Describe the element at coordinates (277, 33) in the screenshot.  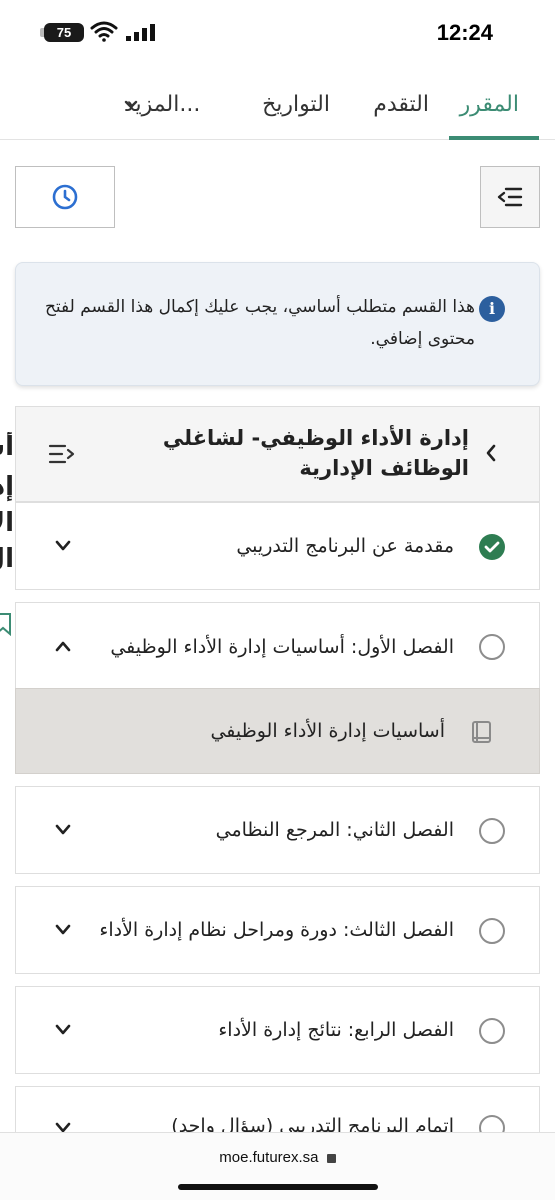
I see `status-bar: 75 12:24` at that location.